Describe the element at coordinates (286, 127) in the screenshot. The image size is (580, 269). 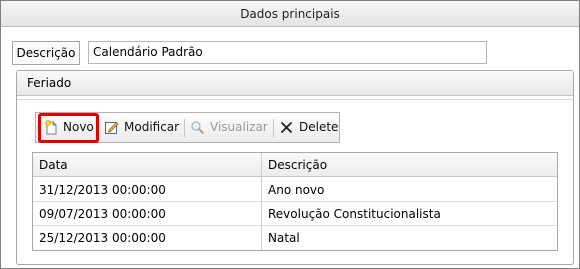
I see `delete-x-icon` at that location.